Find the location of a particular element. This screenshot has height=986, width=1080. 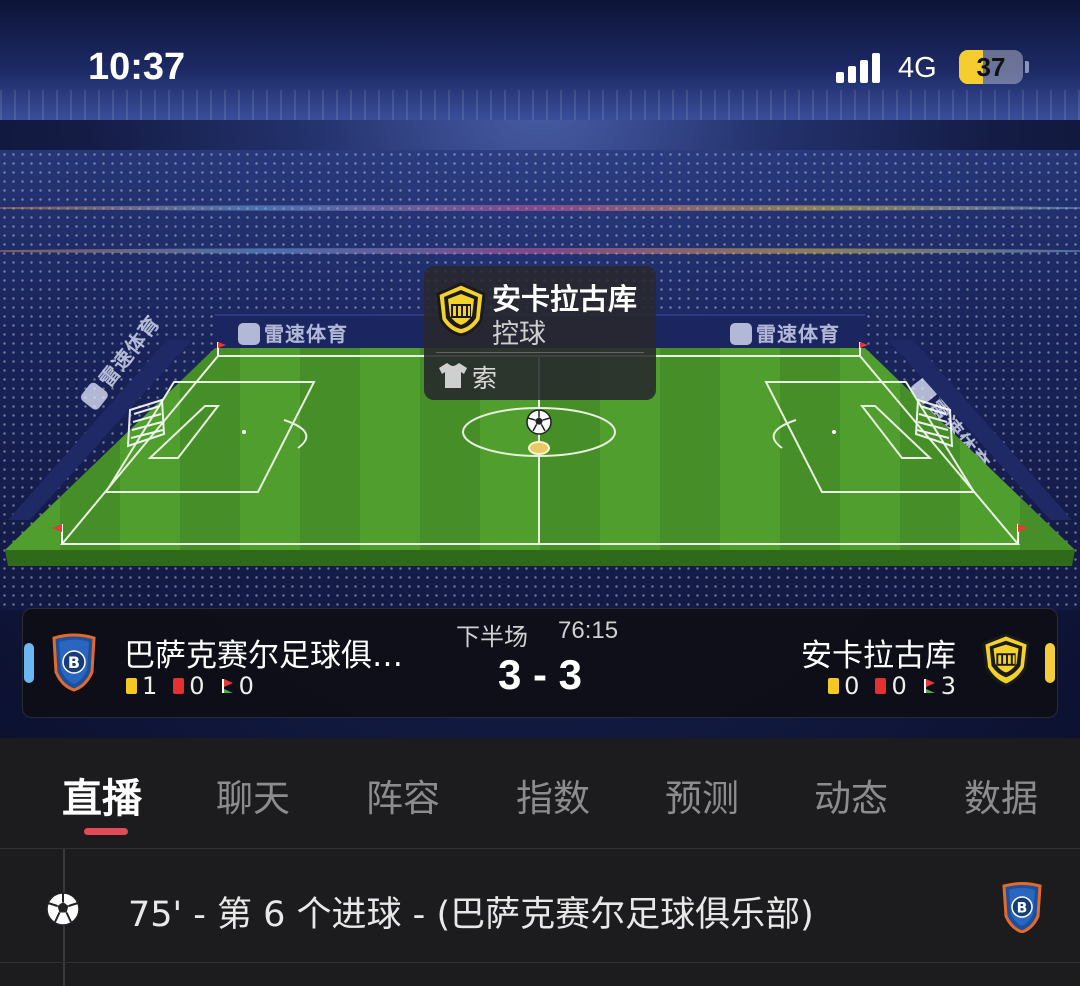

ball-icon is located at coordinates (539, 422).